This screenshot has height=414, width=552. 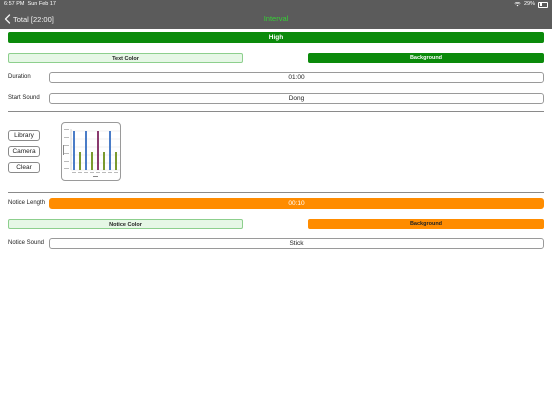 I want to click on status-right: 29%, so click(x=531, y=4).